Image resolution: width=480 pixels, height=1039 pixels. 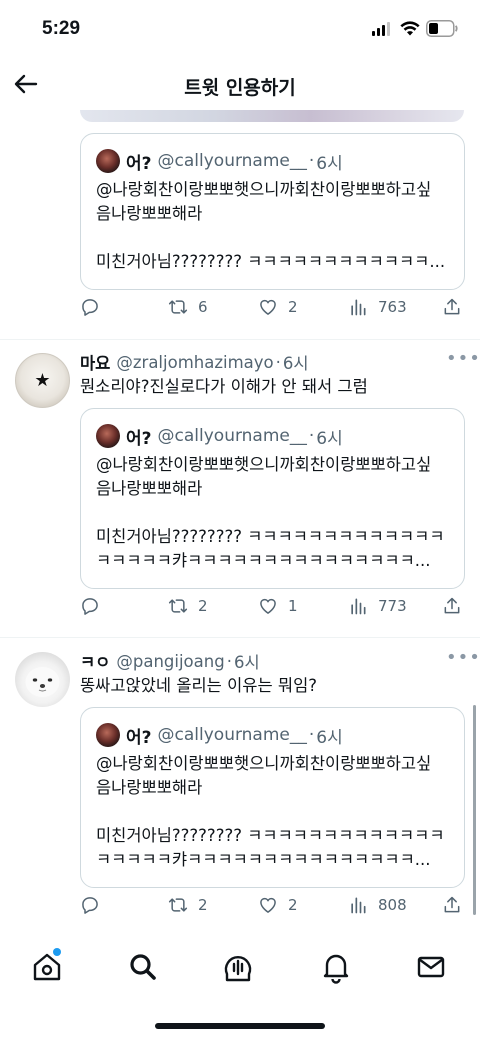 I want to click on author-handle: @zraljomhazimayo, so click(x=194, y=362).